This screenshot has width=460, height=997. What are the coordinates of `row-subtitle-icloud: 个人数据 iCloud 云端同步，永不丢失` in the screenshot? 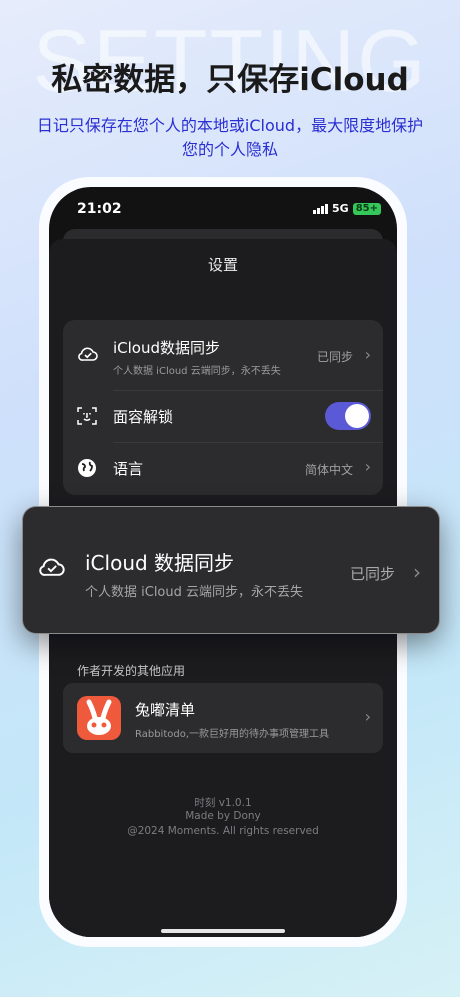 It's located at (197, 371).